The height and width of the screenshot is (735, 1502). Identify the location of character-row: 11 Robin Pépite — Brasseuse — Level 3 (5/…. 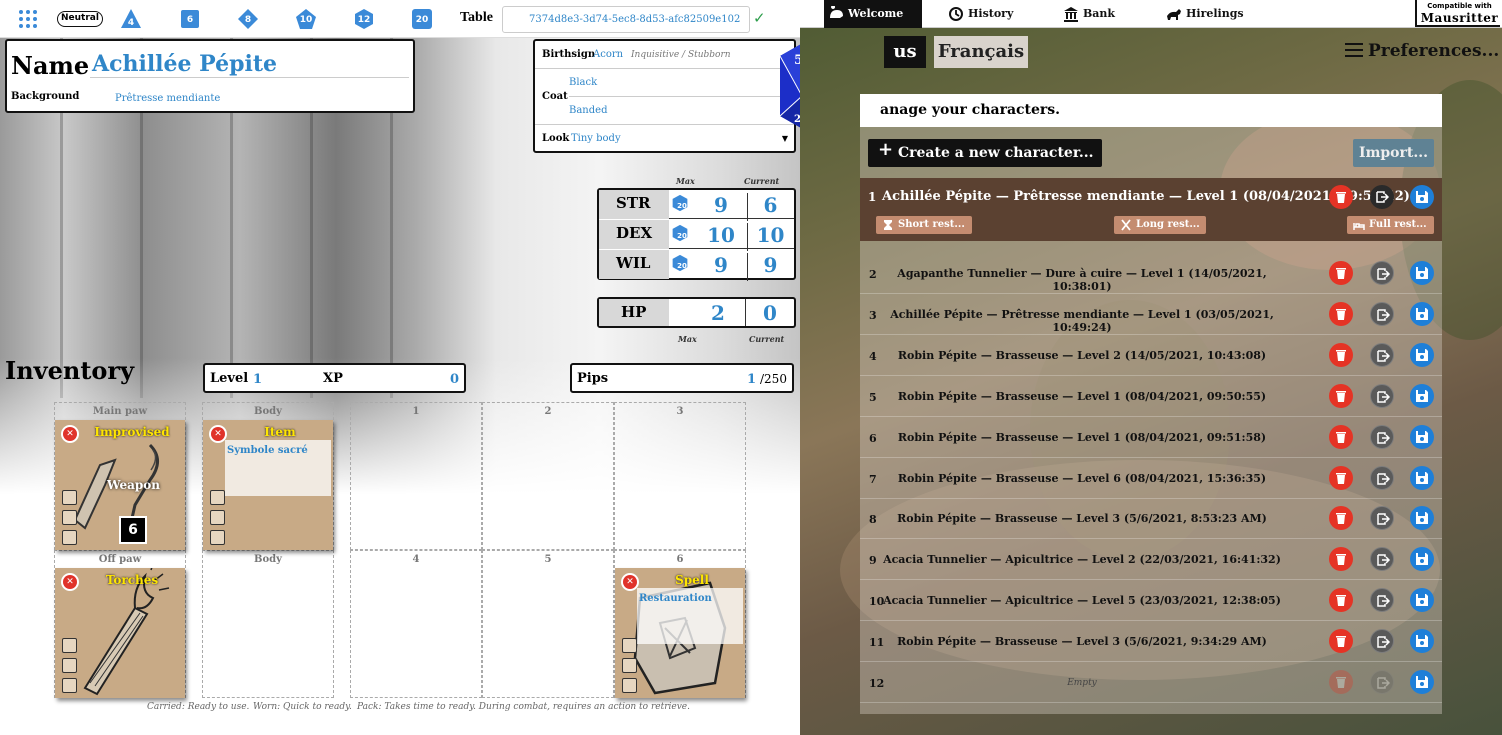
(1151, 642).